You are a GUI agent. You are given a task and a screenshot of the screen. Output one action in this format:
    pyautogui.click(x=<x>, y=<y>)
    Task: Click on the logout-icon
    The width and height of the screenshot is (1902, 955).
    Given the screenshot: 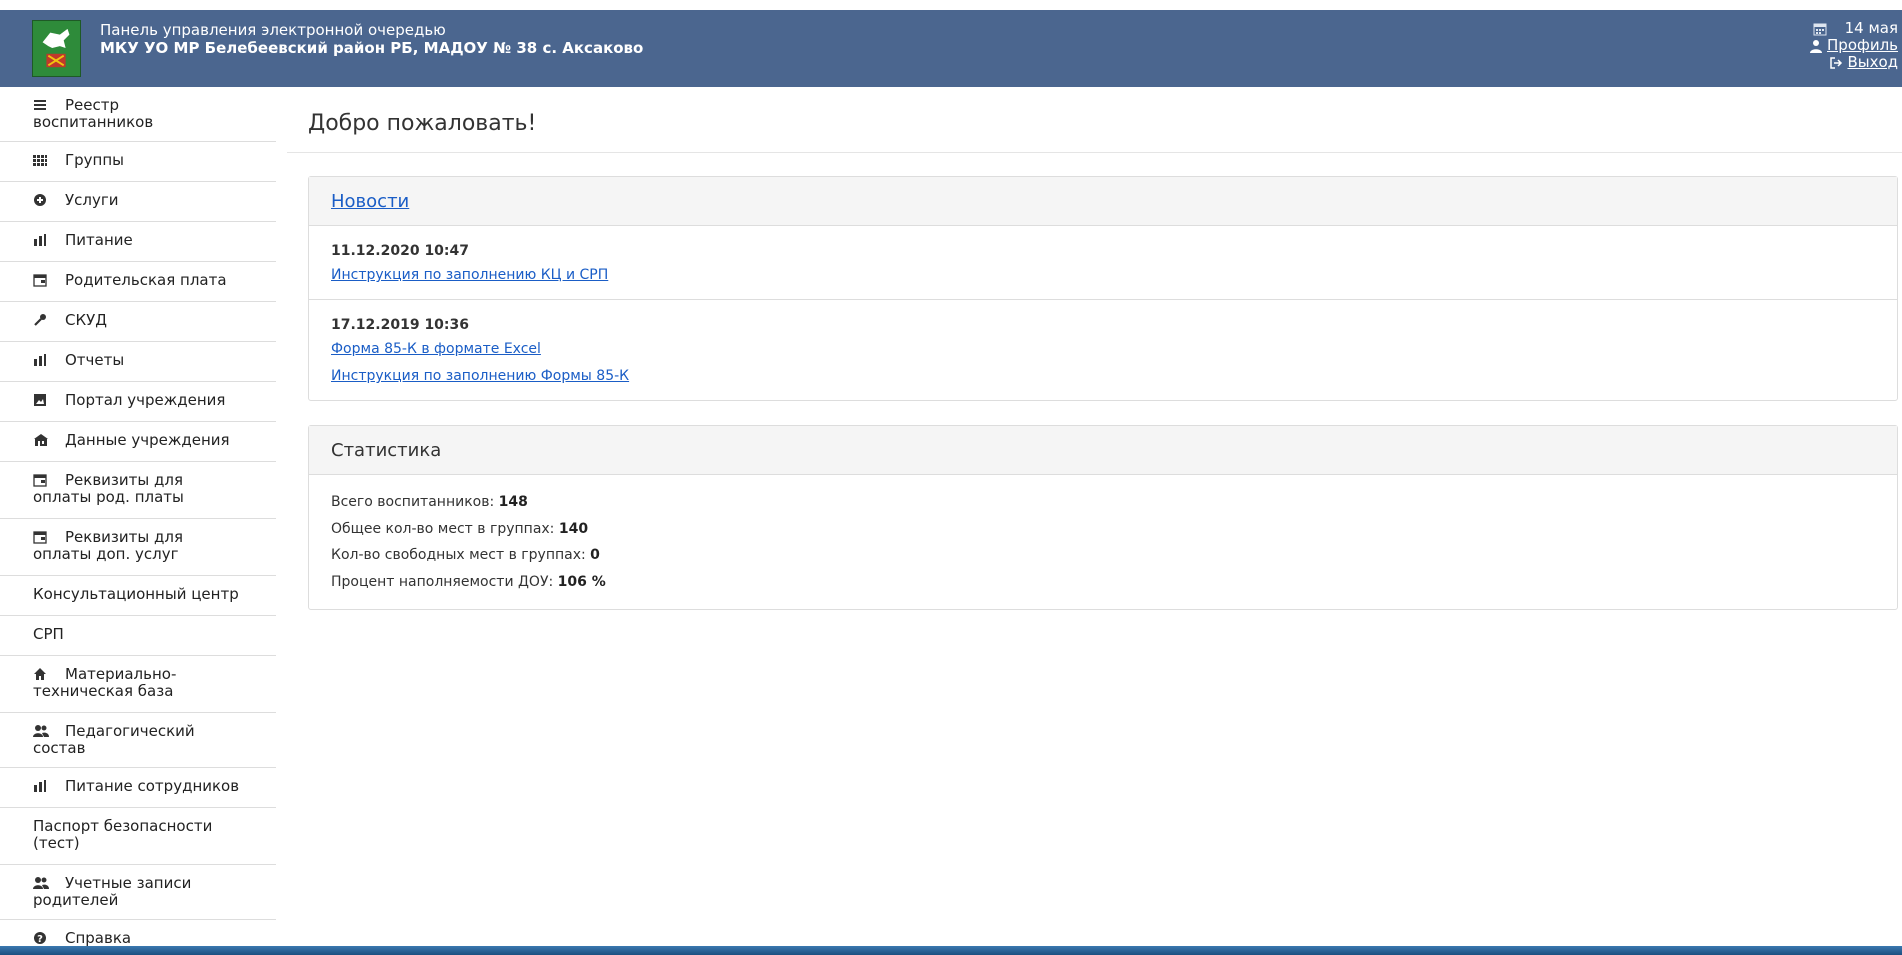 What is the action you would take?
    pyautogui.click(x=1836, y=63)
    